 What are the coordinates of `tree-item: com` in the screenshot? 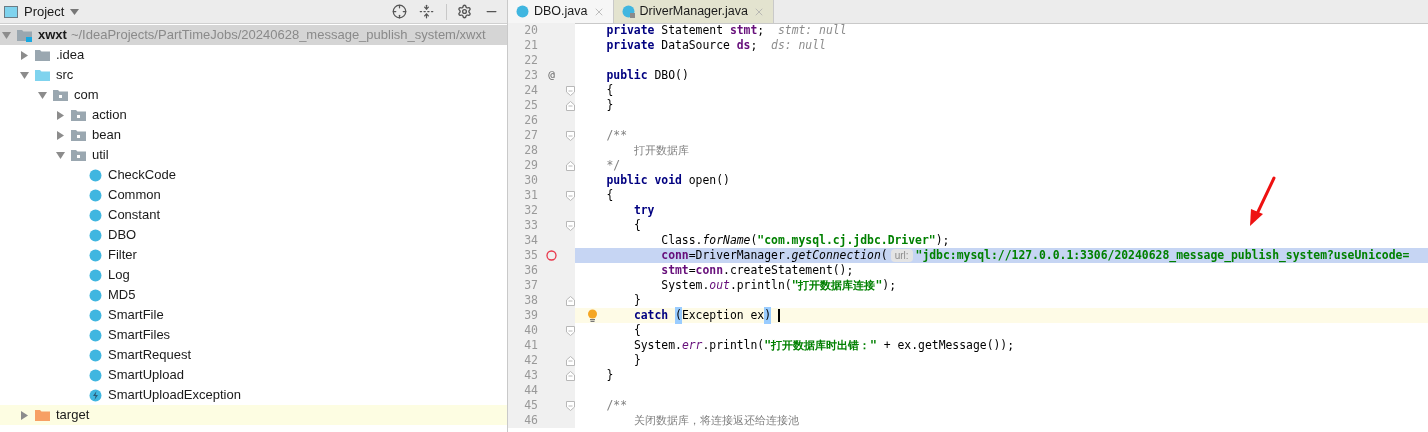 It's located at (253, 95).